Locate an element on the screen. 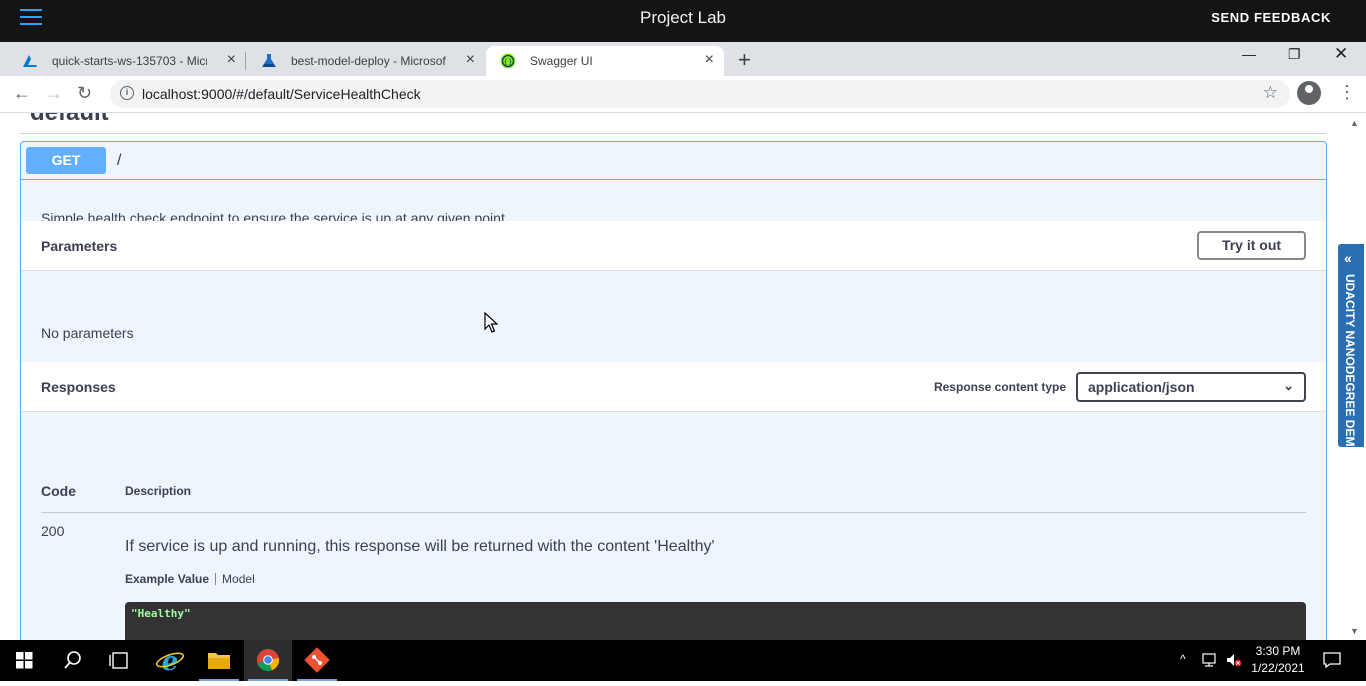 The image size is (1366, 686). responses-heading: Responses is located at coordinates (78, 387).